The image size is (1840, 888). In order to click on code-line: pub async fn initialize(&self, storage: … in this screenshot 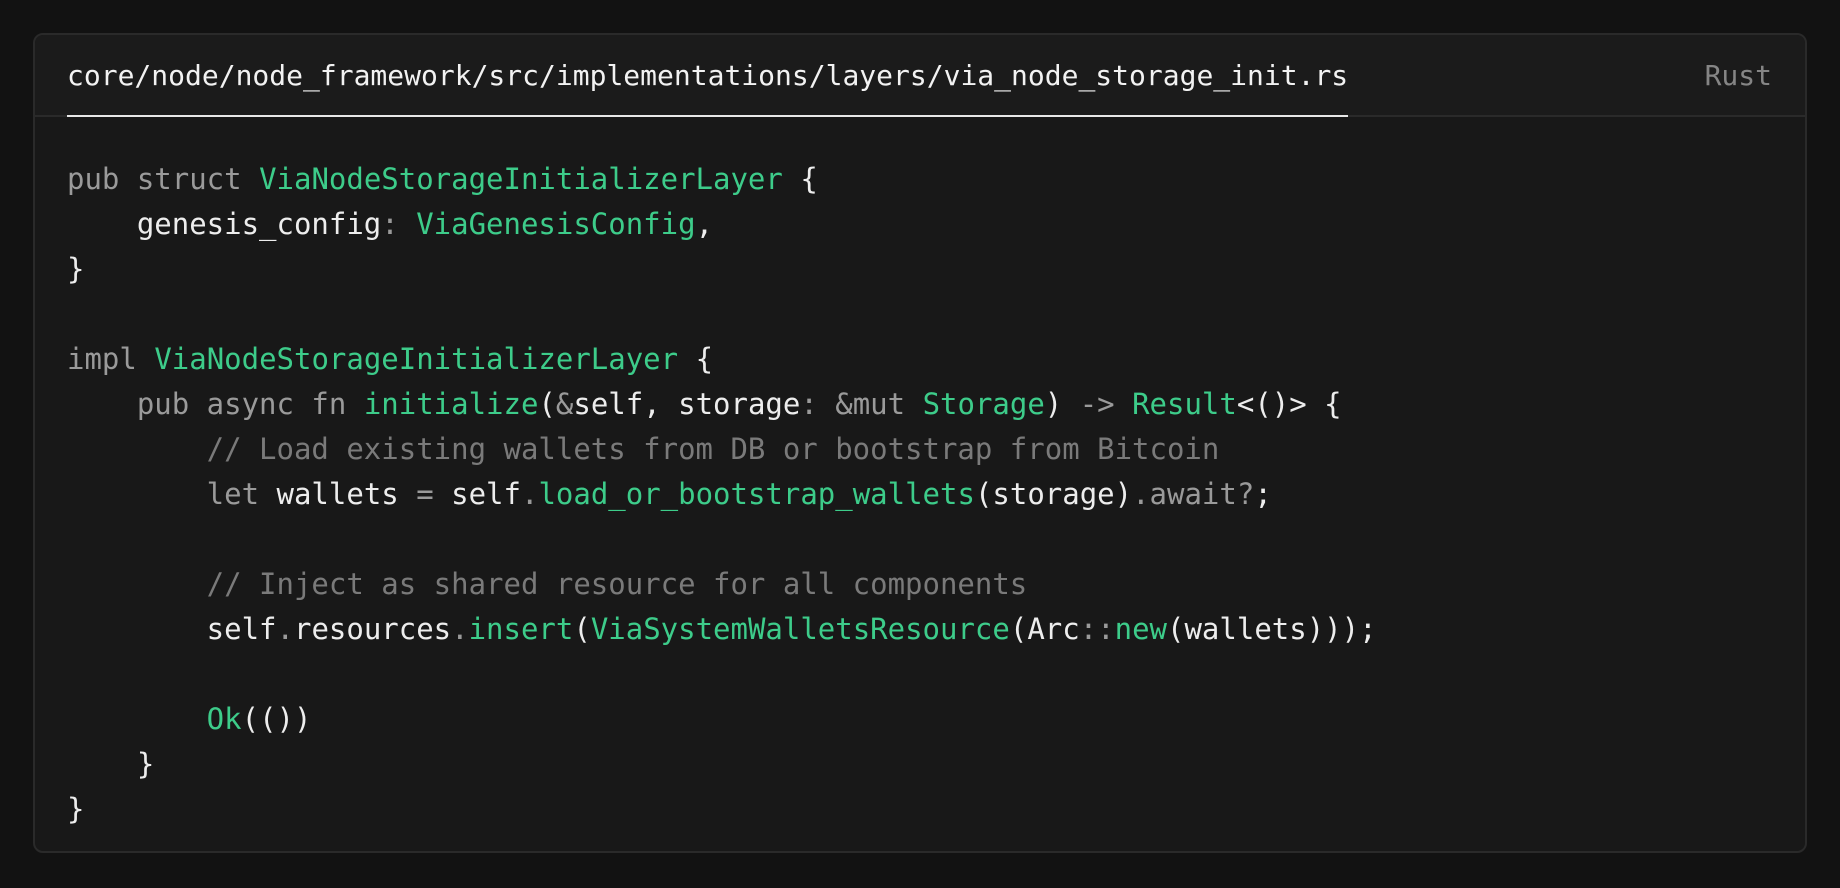, I will do `click(722, 404)`.